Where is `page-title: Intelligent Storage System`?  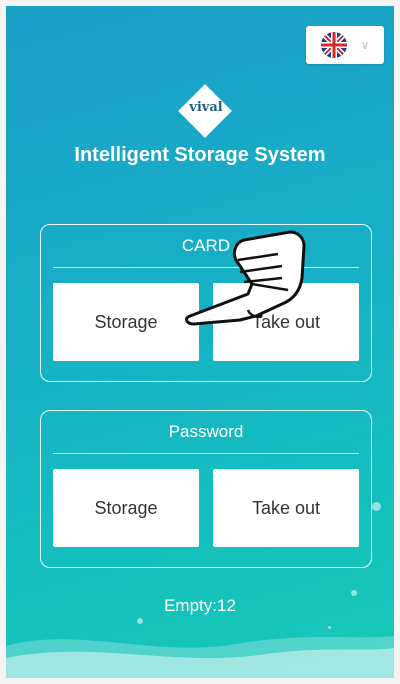
page-title: Intelligent Storage System is located at coordinates (200, 155).